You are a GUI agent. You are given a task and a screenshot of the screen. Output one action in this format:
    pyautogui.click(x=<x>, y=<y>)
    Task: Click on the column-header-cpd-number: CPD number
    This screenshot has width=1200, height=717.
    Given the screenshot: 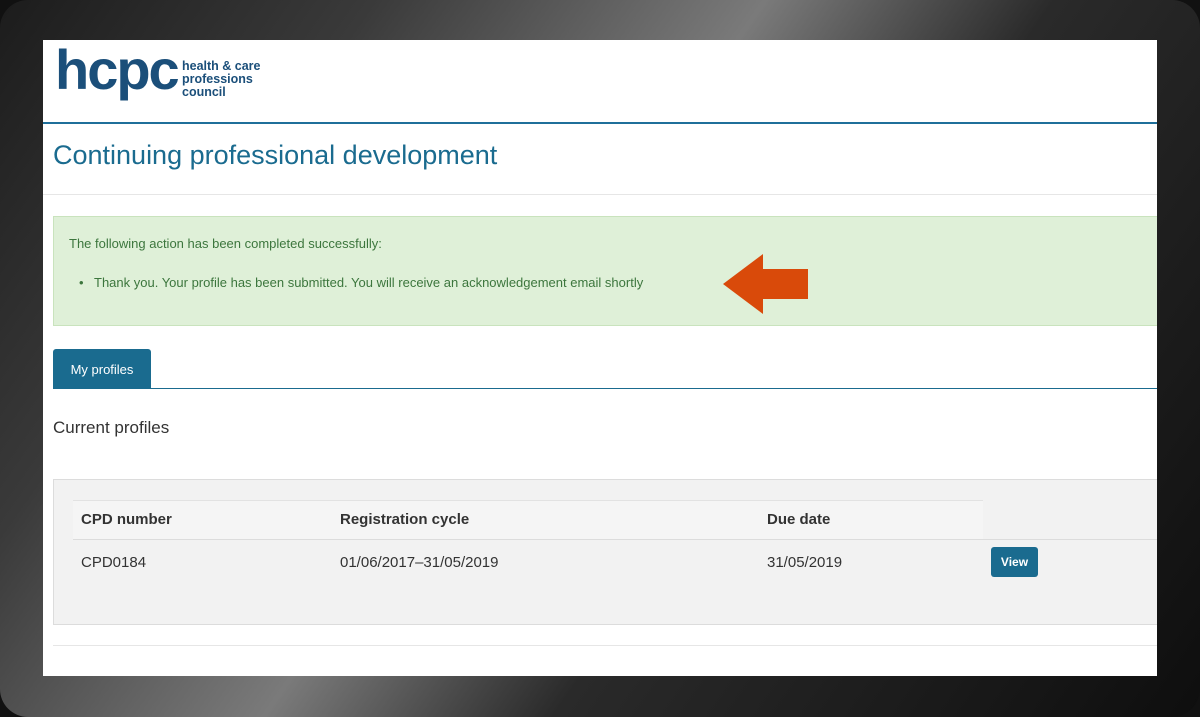 What is the action you would take?
    pyautogui.click(x=126, y=519)
    